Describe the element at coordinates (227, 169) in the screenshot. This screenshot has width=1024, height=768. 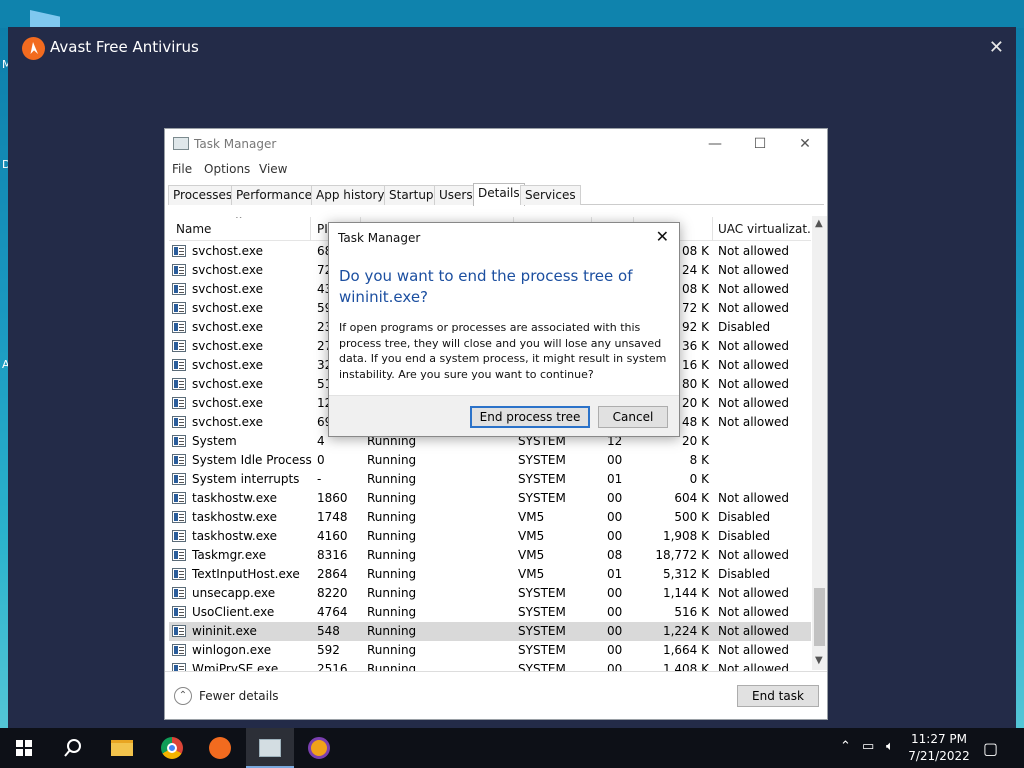
I see `menu-options: Options` at that location.